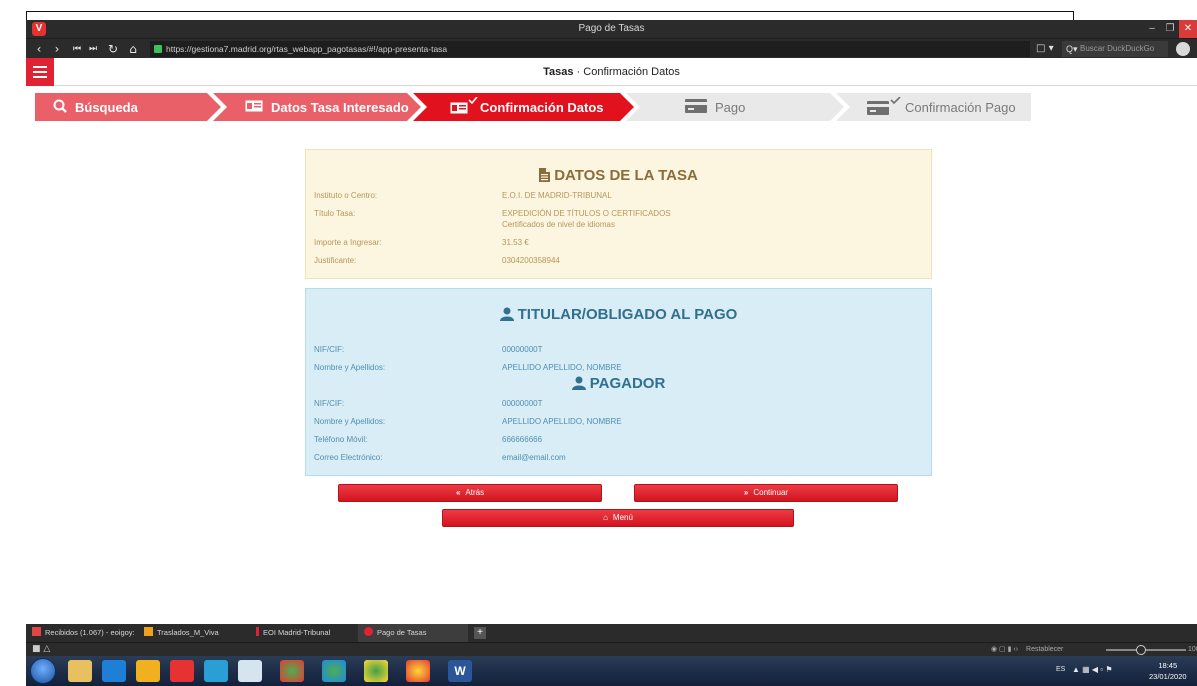 The width and height of the screenshot is (1197, 686). Describe the element at coordinates (558, 224) in the screenshot. I see `tasa-value-subtitle: Certificados de nivel de idiomas` at that location.